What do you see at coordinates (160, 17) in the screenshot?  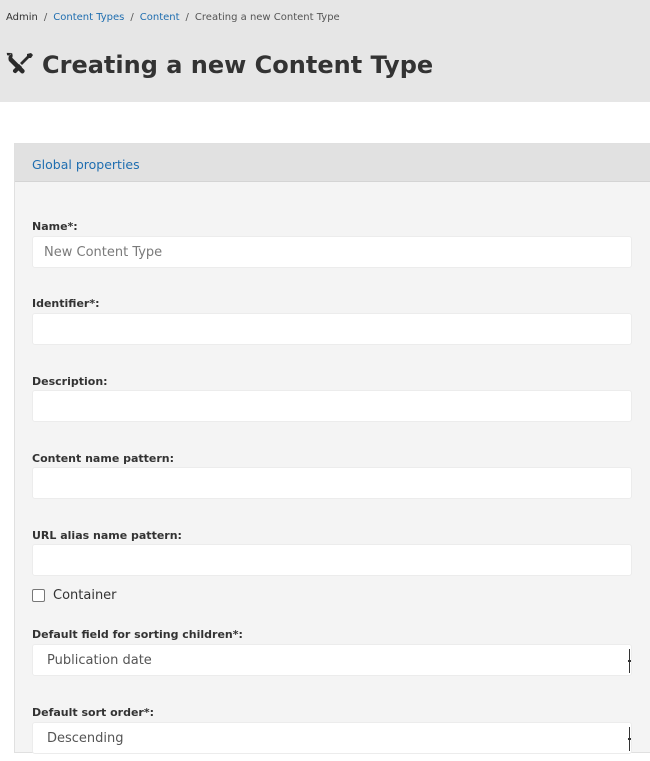 I see `breadcrumb-link-content: Content` at bounding box center [160, 17].